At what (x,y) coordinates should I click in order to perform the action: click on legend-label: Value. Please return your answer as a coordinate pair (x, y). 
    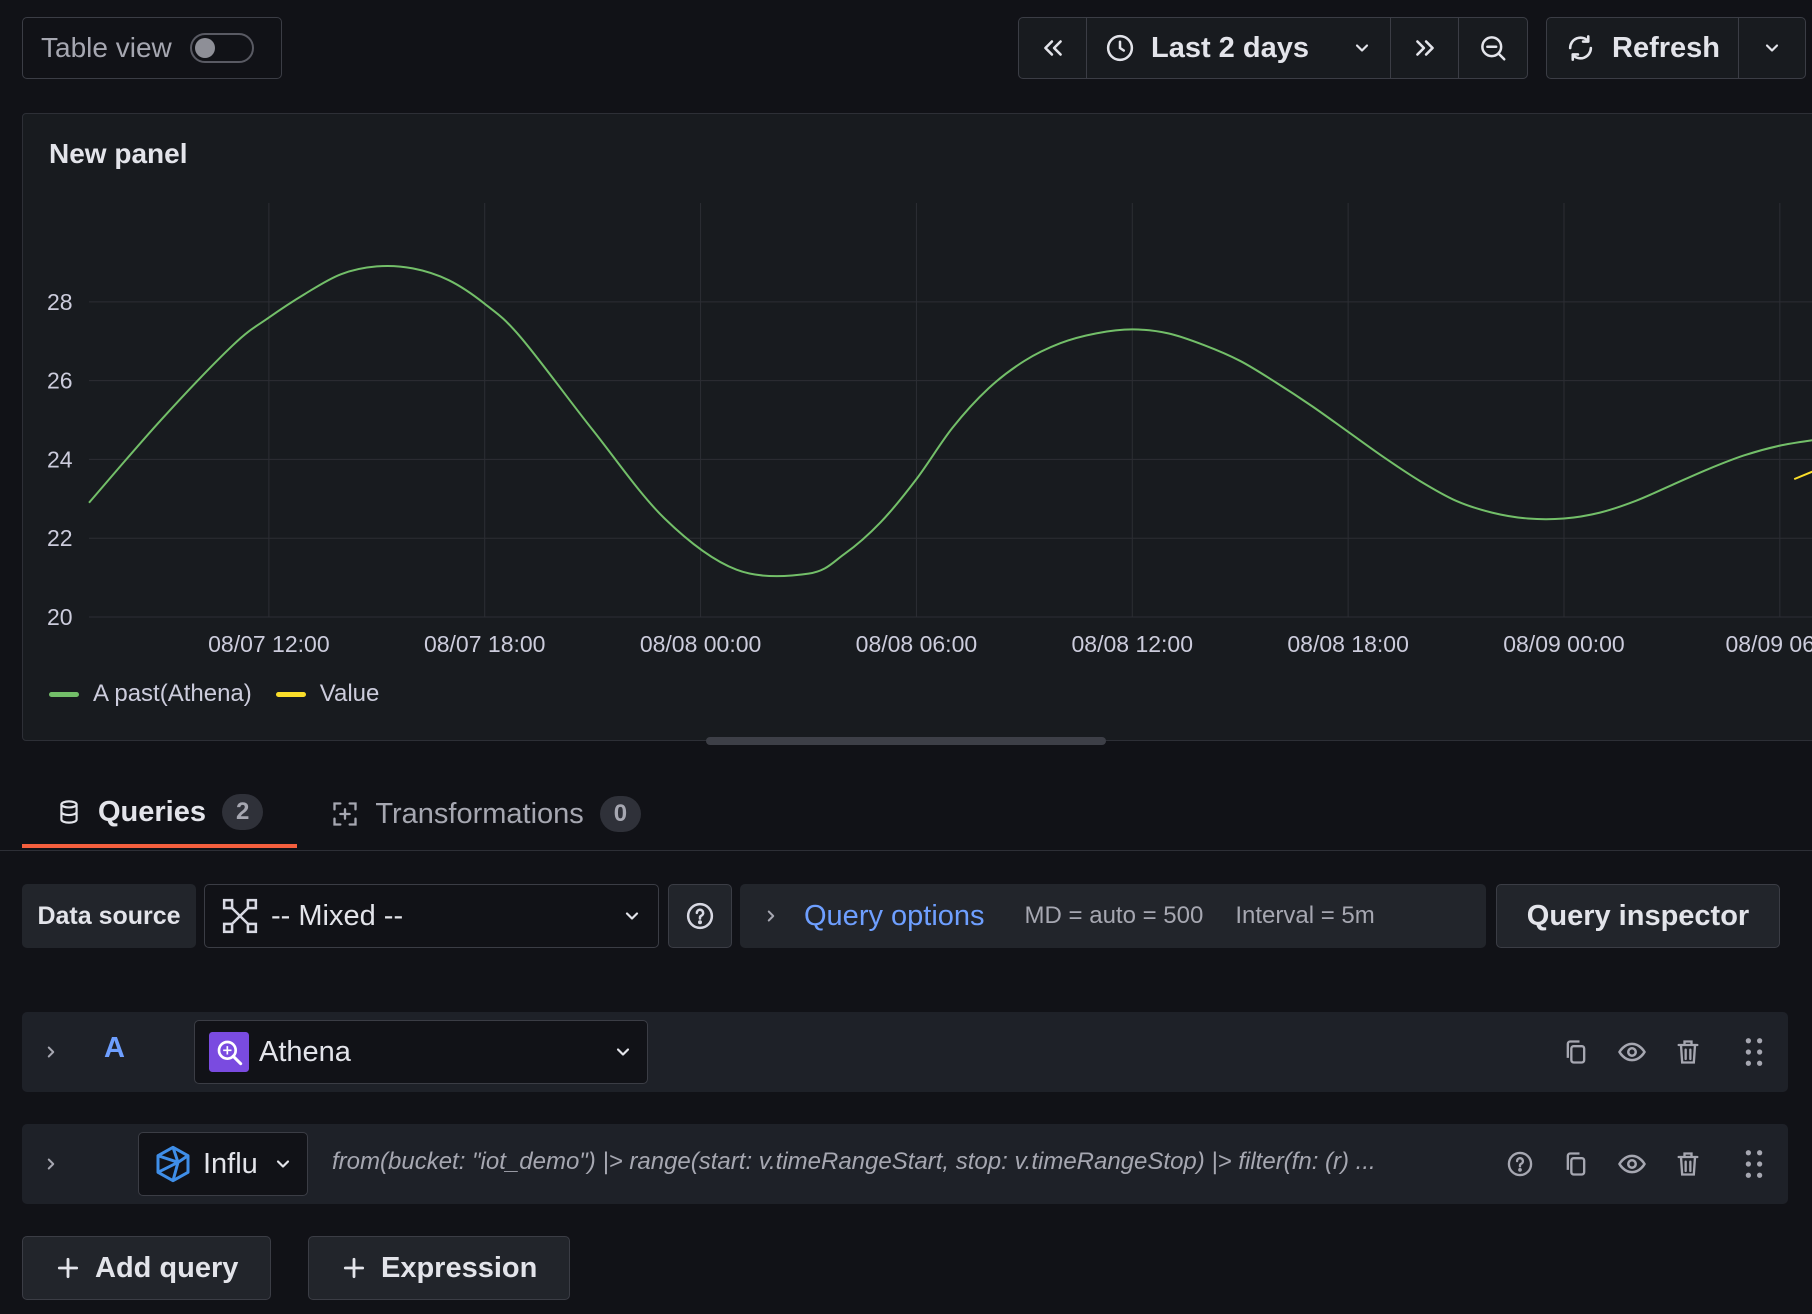
    Looking at the image, I should click on (349, 693).